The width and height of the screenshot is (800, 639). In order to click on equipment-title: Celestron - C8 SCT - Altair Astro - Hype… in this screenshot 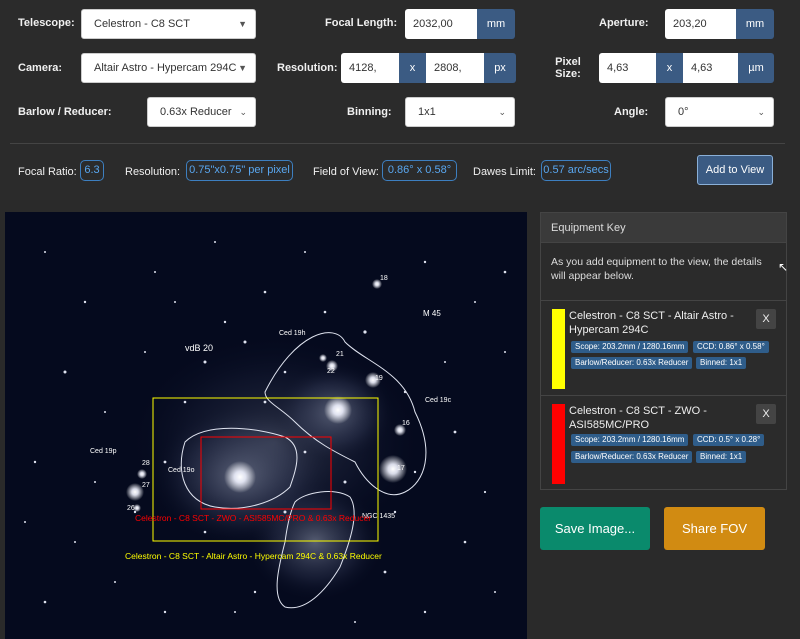, I will do `click(651, 323)`.